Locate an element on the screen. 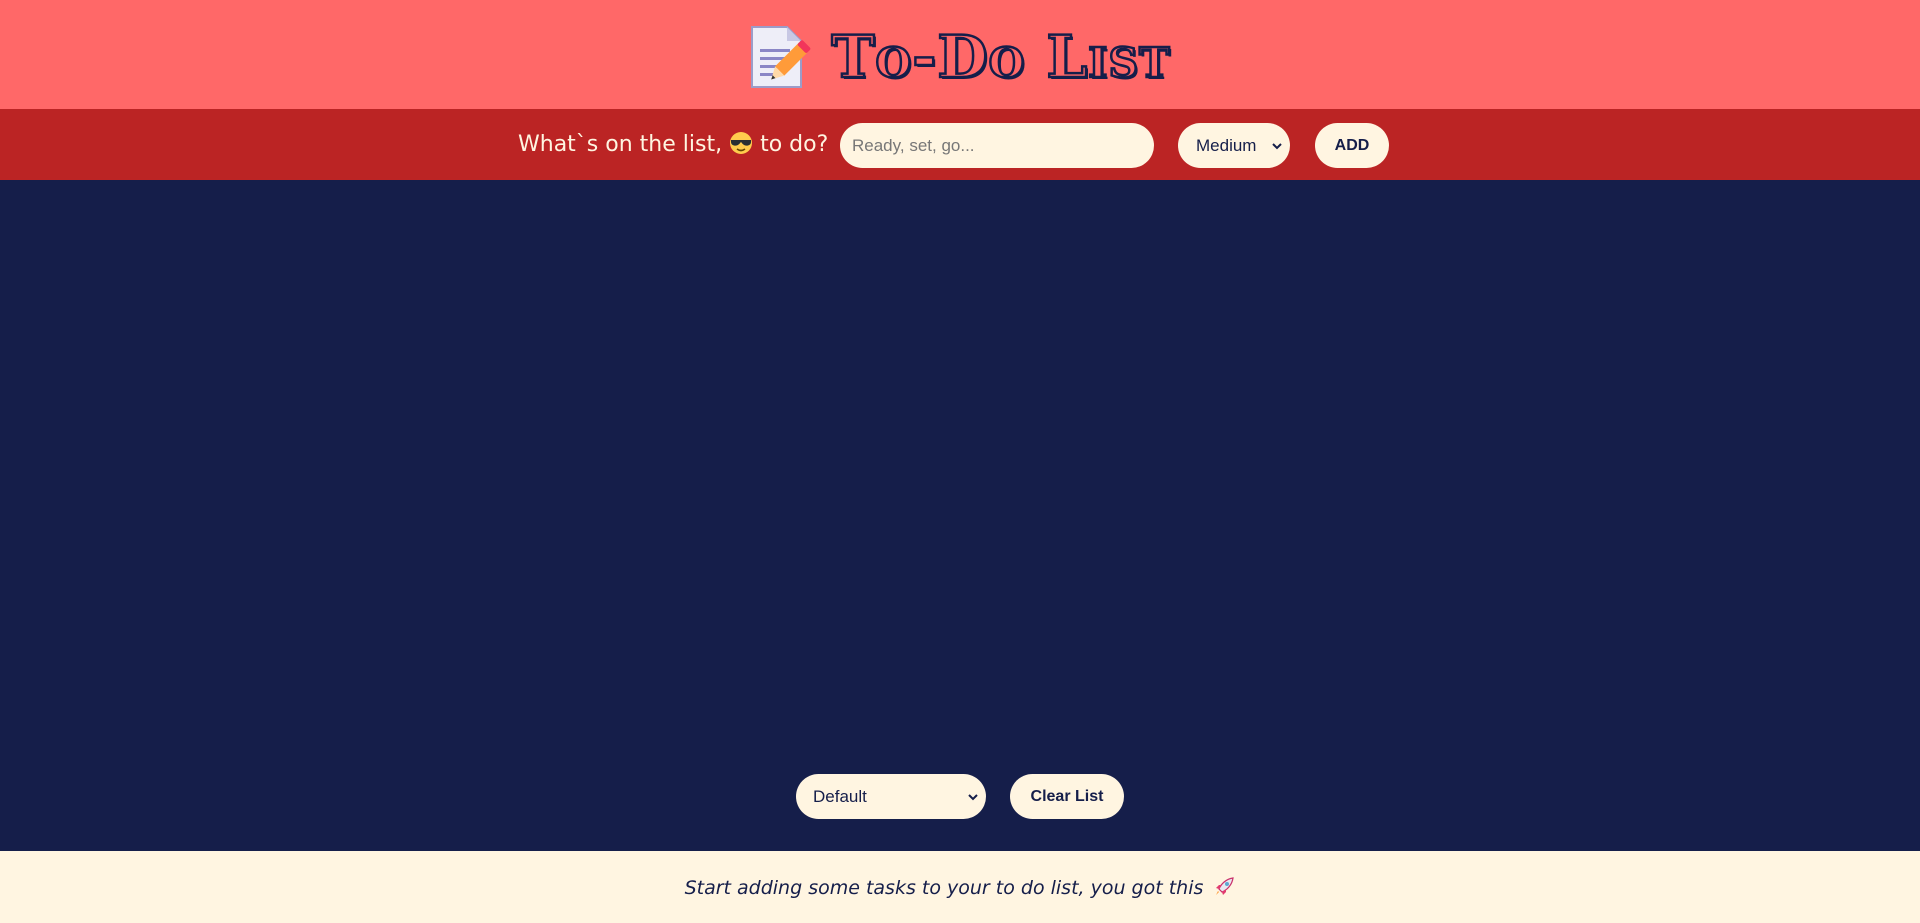 This screenshot has width=1920, height=923. app-header: To-Do List is located at coordinates (960, 54).